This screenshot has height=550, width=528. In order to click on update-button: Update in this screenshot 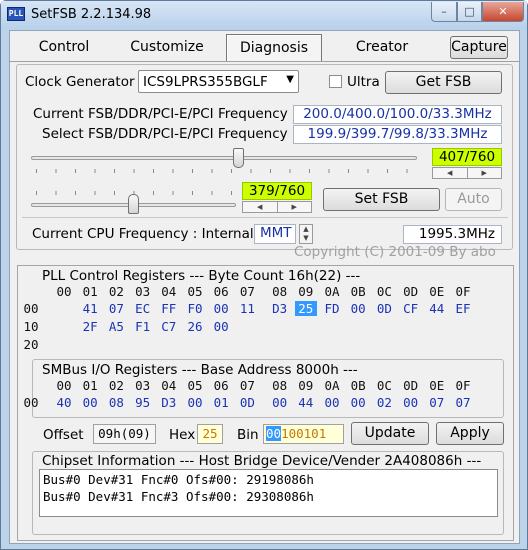, I will do `click(390, 433)`.